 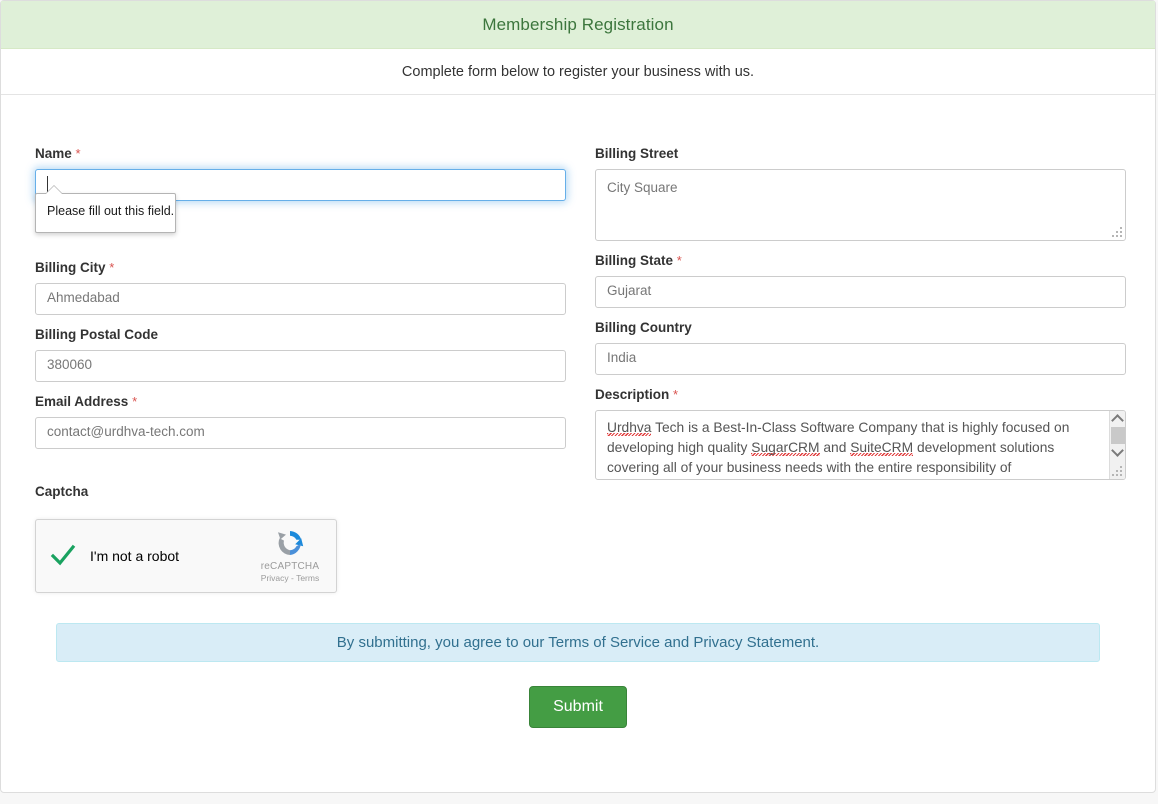 I want to click on recaptcha-logo-icon, so click(x=291, y=543).